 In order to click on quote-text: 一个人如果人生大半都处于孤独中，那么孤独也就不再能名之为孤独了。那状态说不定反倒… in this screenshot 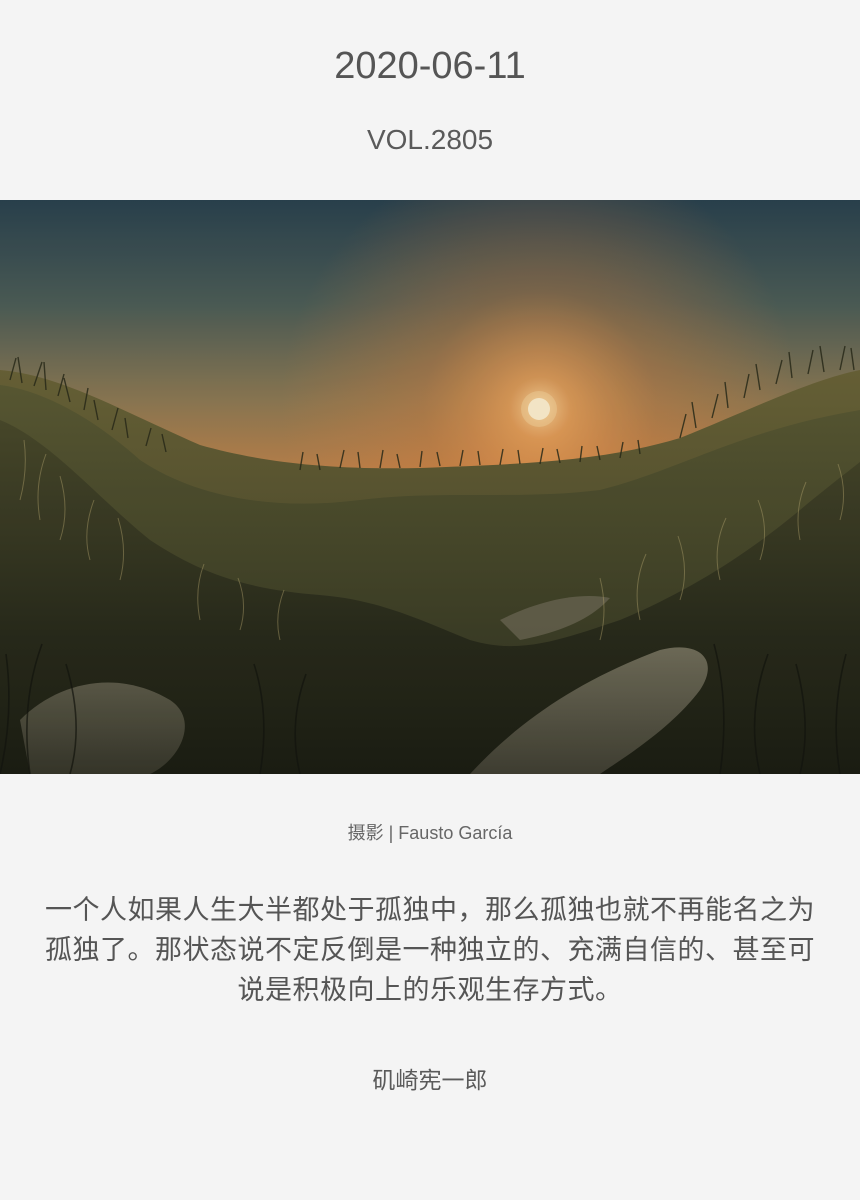, I will do `click(430, 950)`.